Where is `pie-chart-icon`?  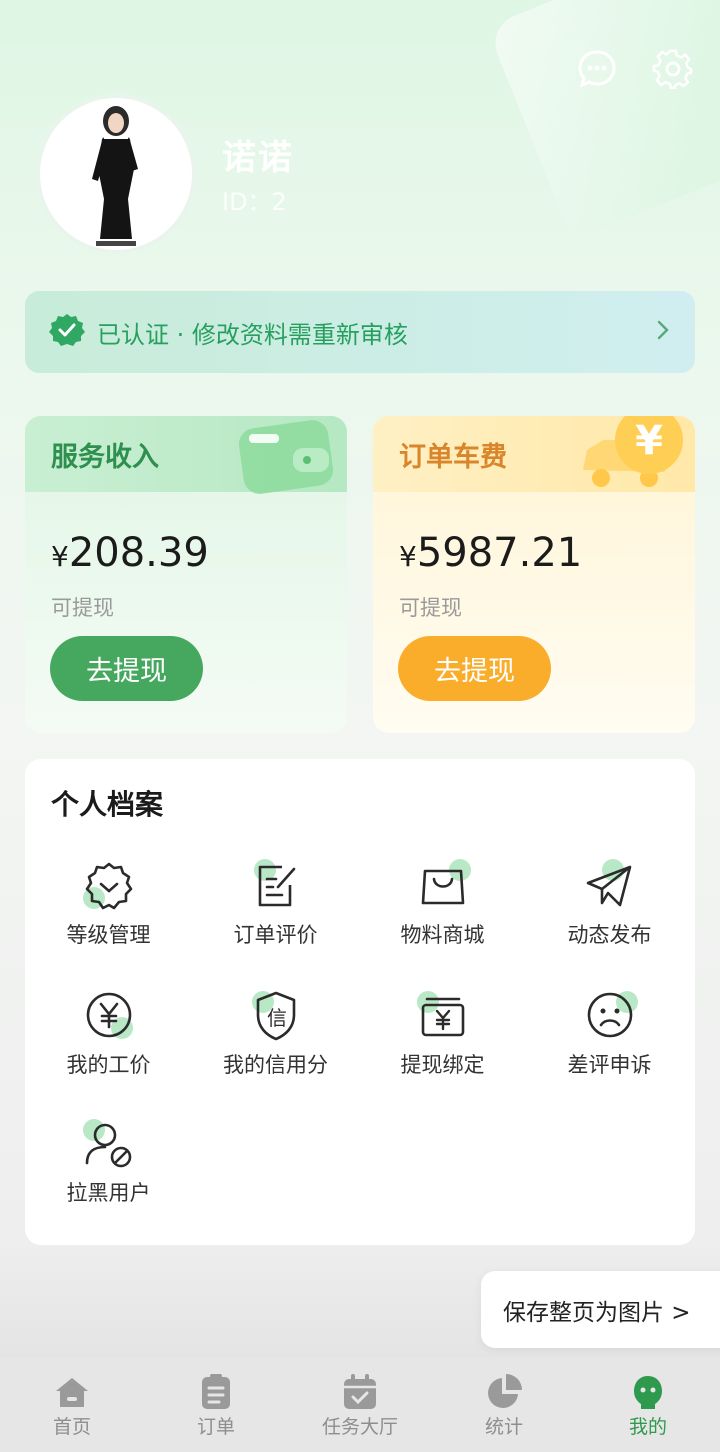
pie-chart-icon is located at coordinates (504, 1392).